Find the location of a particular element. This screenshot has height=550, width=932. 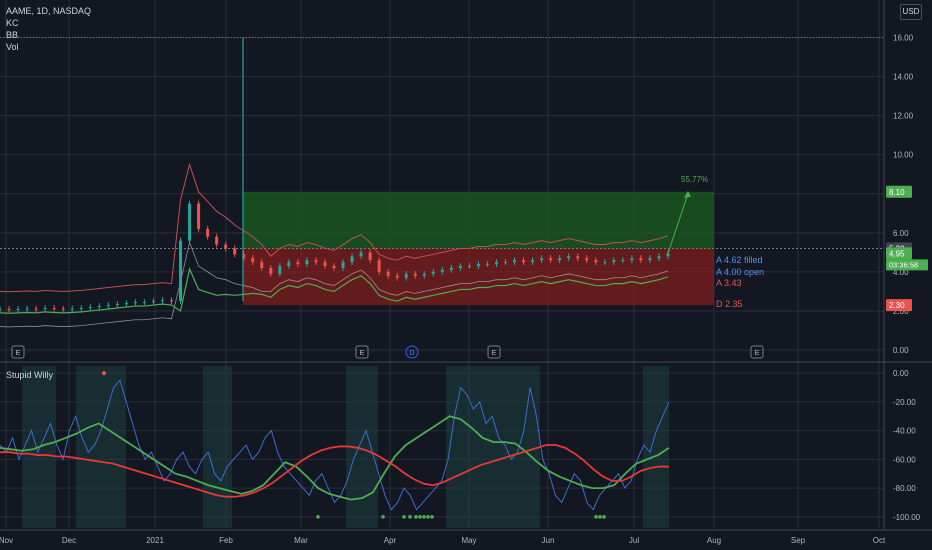

target-percent-label: 55.77% is located at coordinates (694, 179).